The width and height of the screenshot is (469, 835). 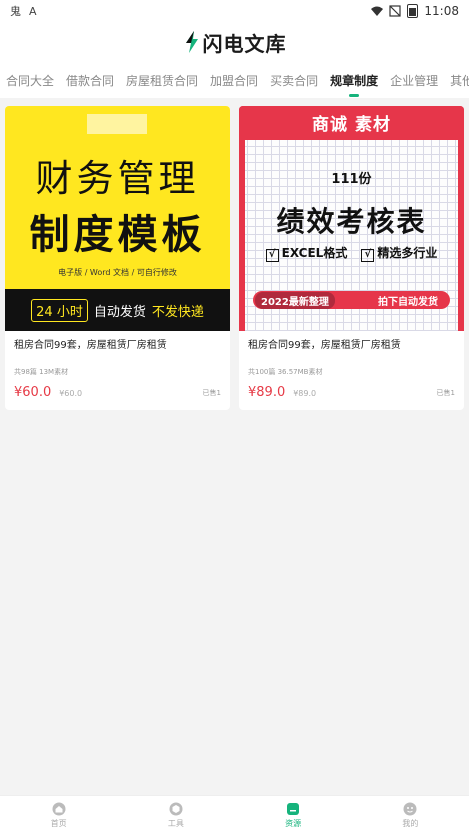 I want to click on cover-bottom-text: 自动发货, so click(x=119, y=312).